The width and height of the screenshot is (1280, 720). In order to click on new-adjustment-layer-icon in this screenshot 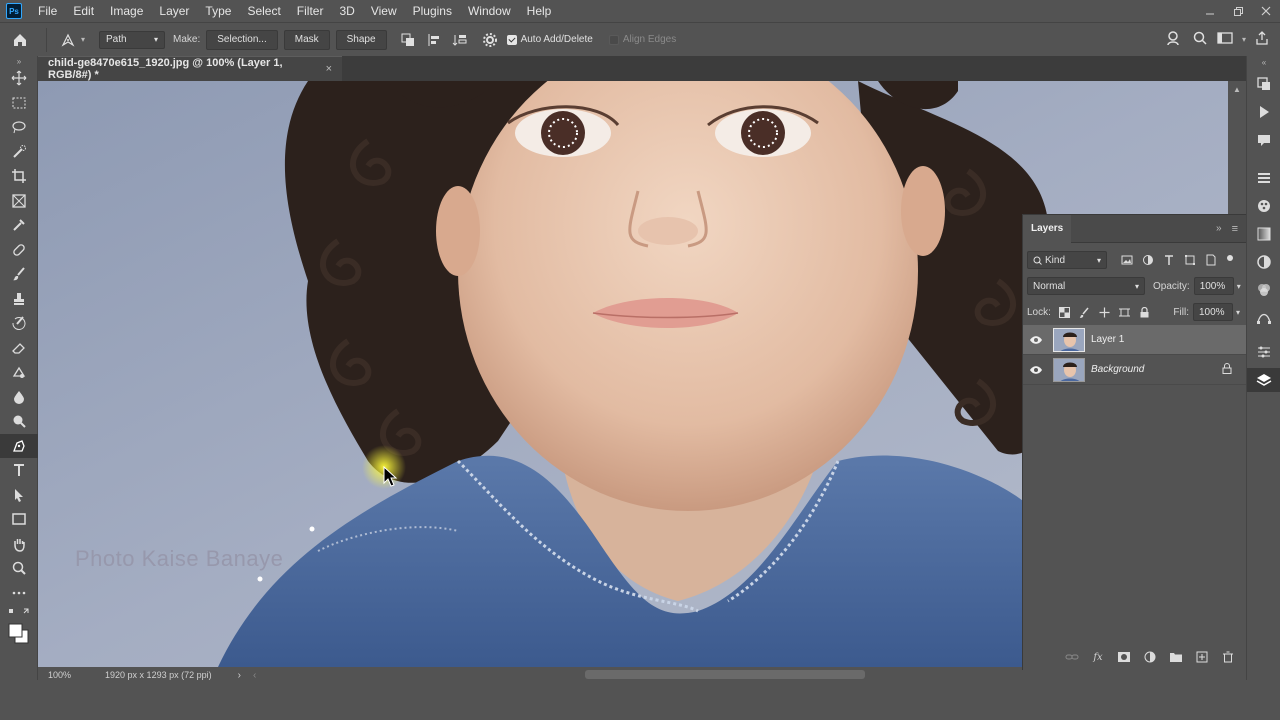, I will do `click(1150, 657)`.